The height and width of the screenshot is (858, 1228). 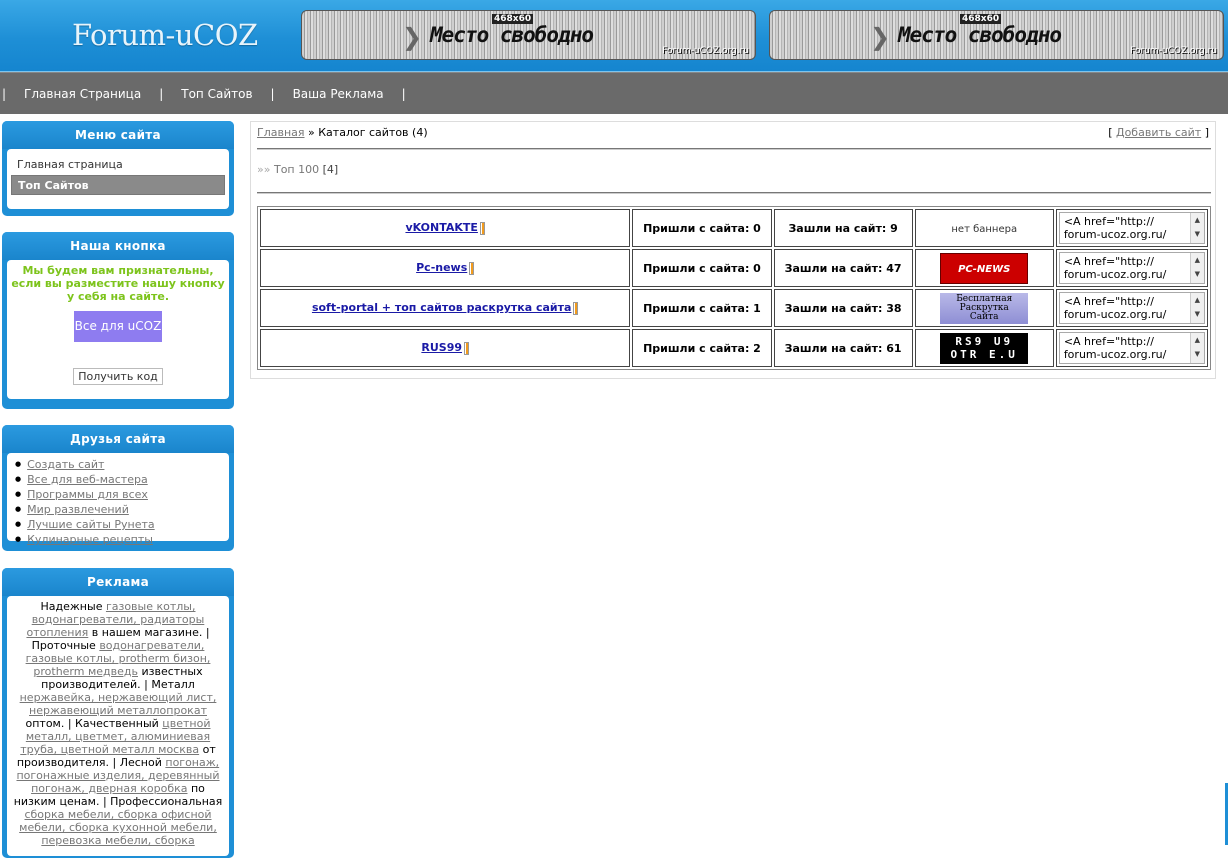 I want to click on breadcrumb: Главная » Каталог сайтов (4), so click(x=342, y=132).